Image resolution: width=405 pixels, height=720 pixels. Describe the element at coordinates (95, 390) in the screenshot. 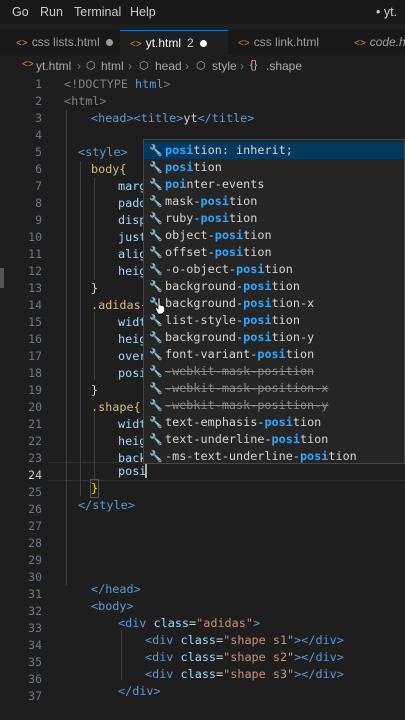

I see `code-line-19: }` at that location.